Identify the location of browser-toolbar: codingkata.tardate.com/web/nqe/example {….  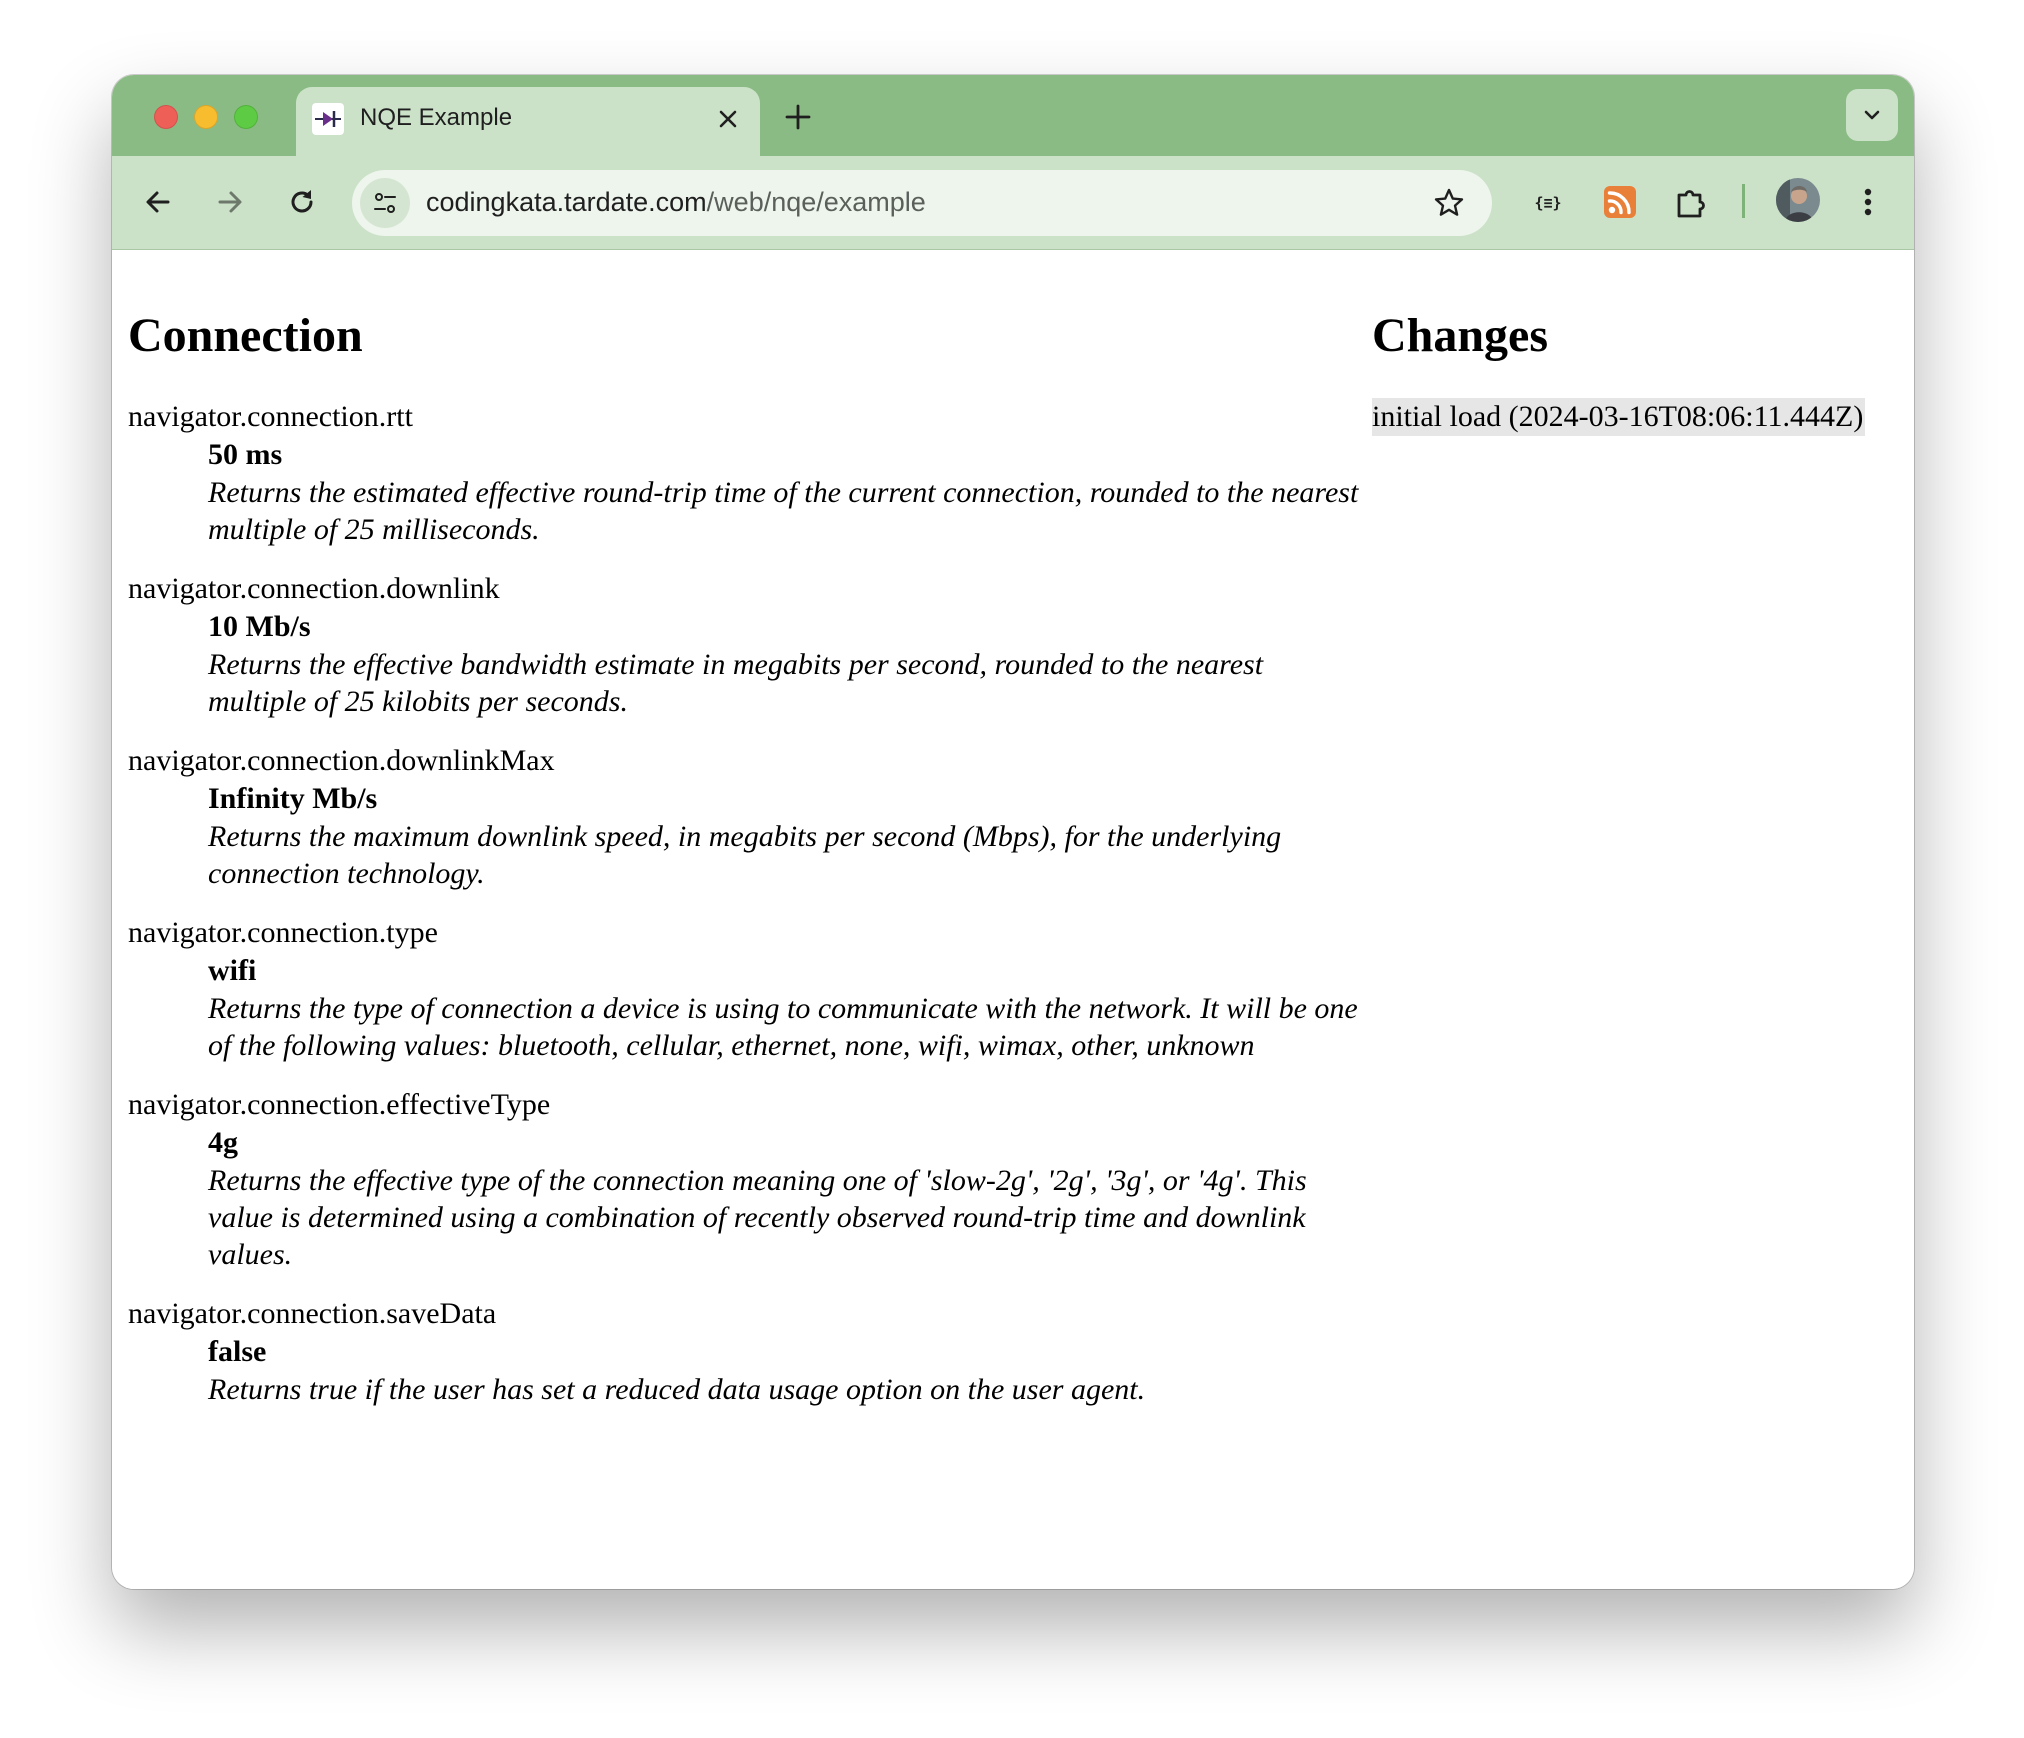
(1013, 203).